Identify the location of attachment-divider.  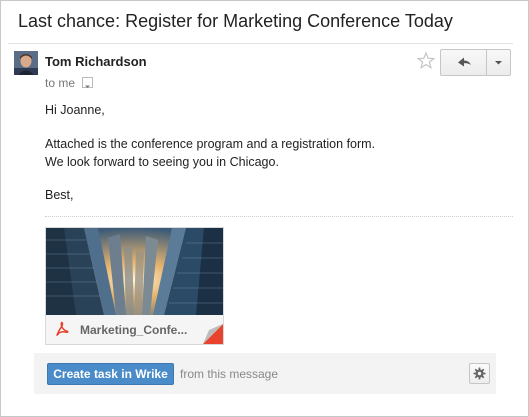
(279, 216).